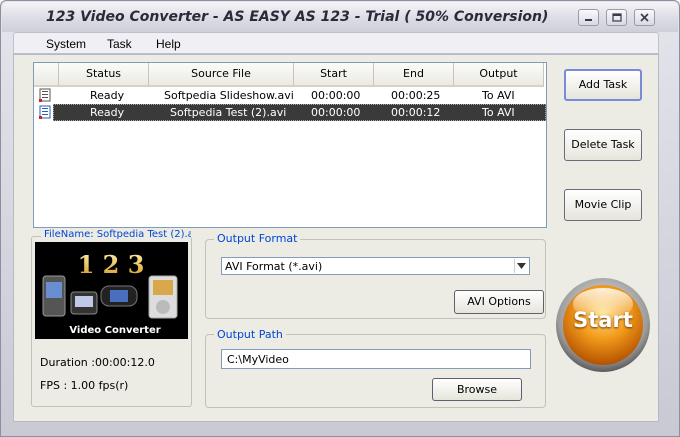 This screenshot has height=437, width=680. Describe the element at coordinates (376, 359) in the screenshot. I see `output-path-input: C:\MyVideo` at that location.